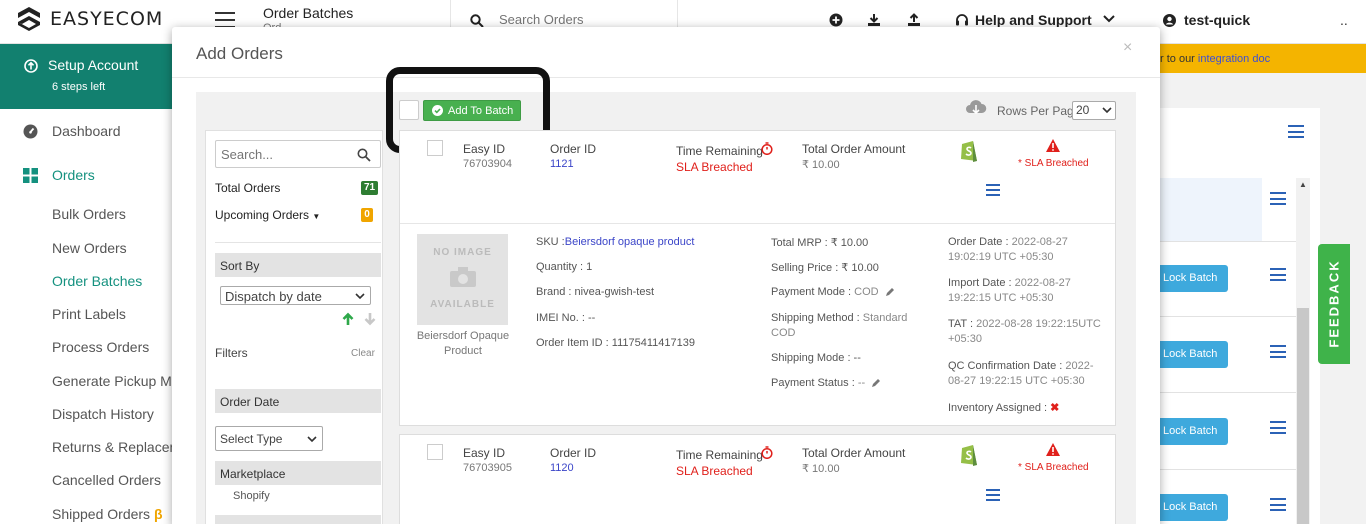 This screenshot has width=1366, height=524. I want to click on sidebar-item-shipped-orders: Shipped Orders β, so click(107, 514).